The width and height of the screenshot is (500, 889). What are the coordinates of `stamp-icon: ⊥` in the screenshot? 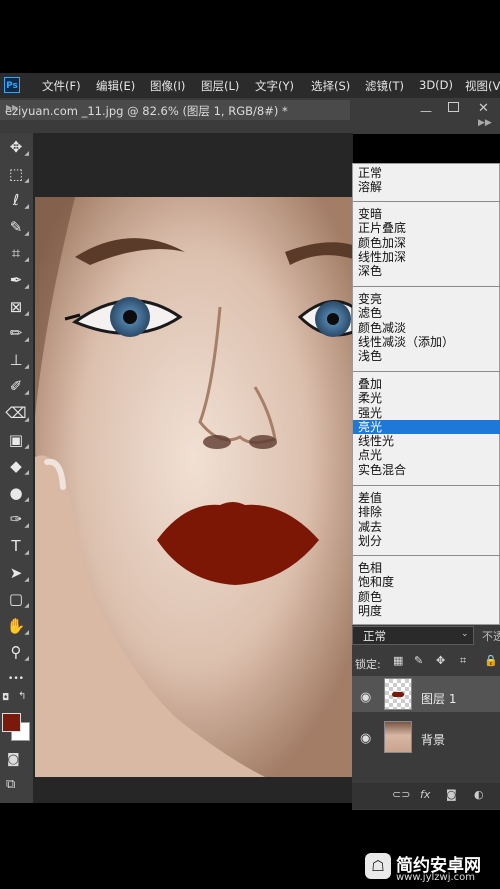 It's located at (16, 359).